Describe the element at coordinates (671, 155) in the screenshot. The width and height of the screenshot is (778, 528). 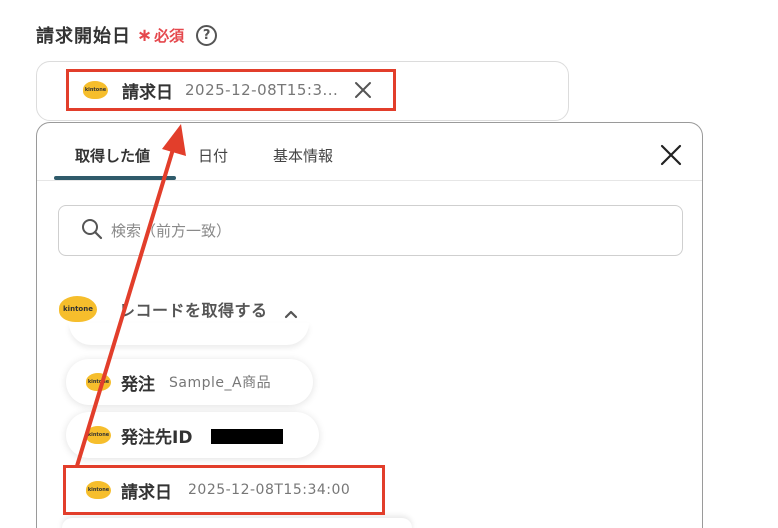
I see `close-icon` at that location.